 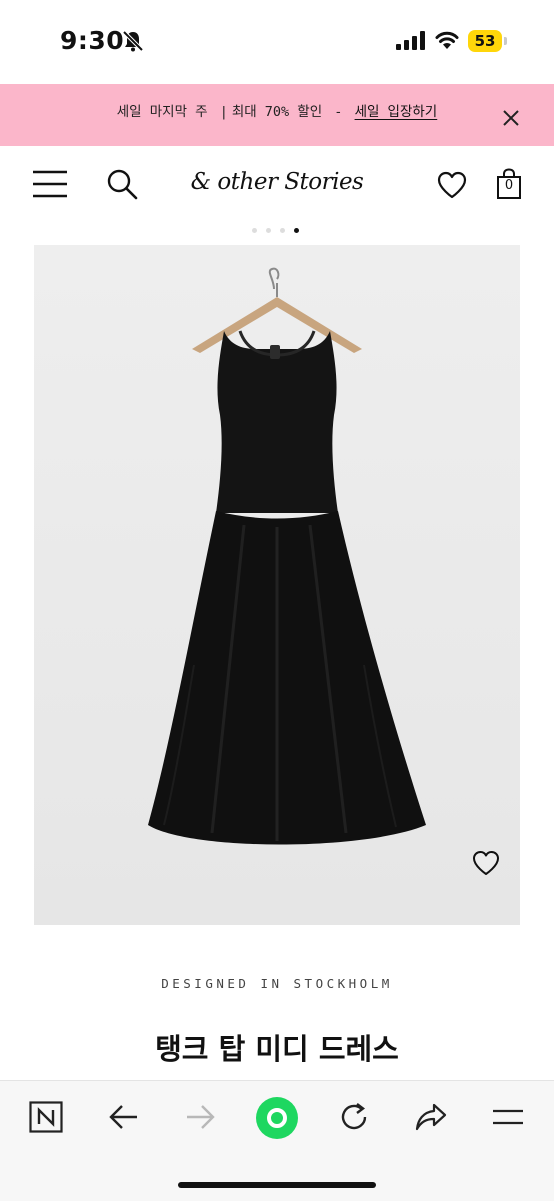 I want to click on home-green-icon, so click(x=277, y=1118).